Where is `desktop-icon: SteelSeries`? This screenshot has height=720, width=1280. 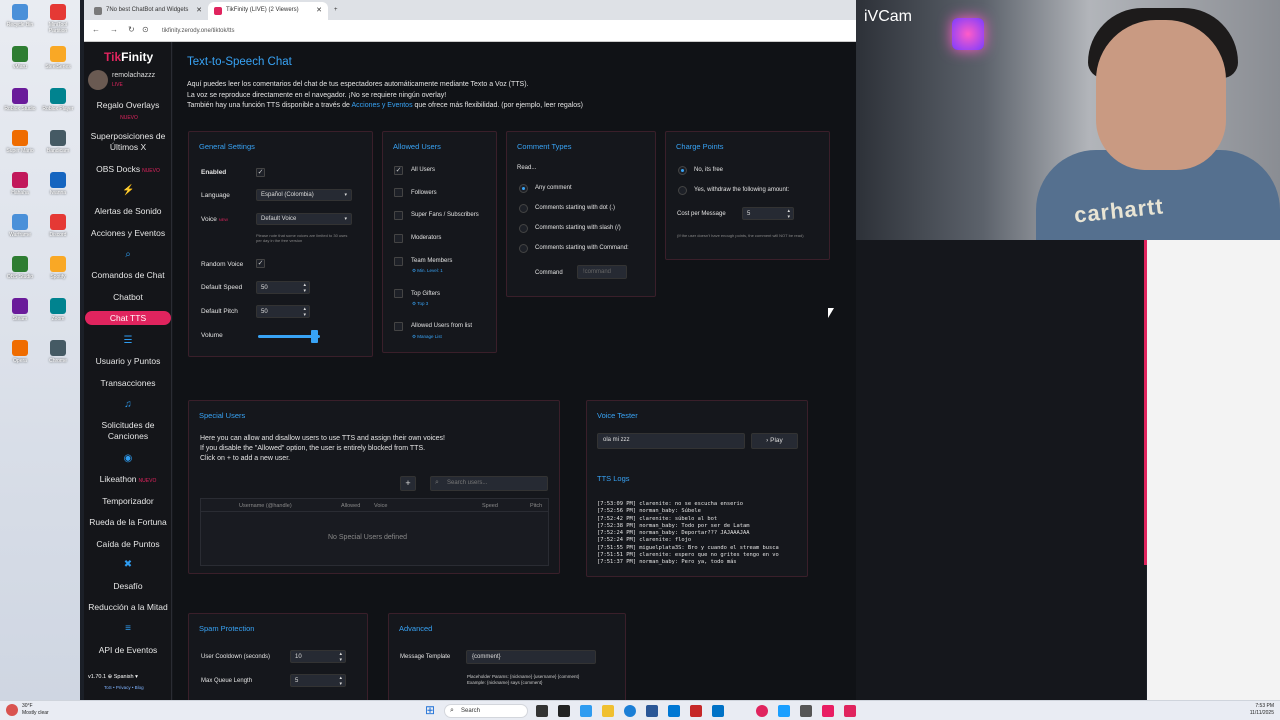 desktop-icon: SteelSeries is located at coordinates (58, 65).